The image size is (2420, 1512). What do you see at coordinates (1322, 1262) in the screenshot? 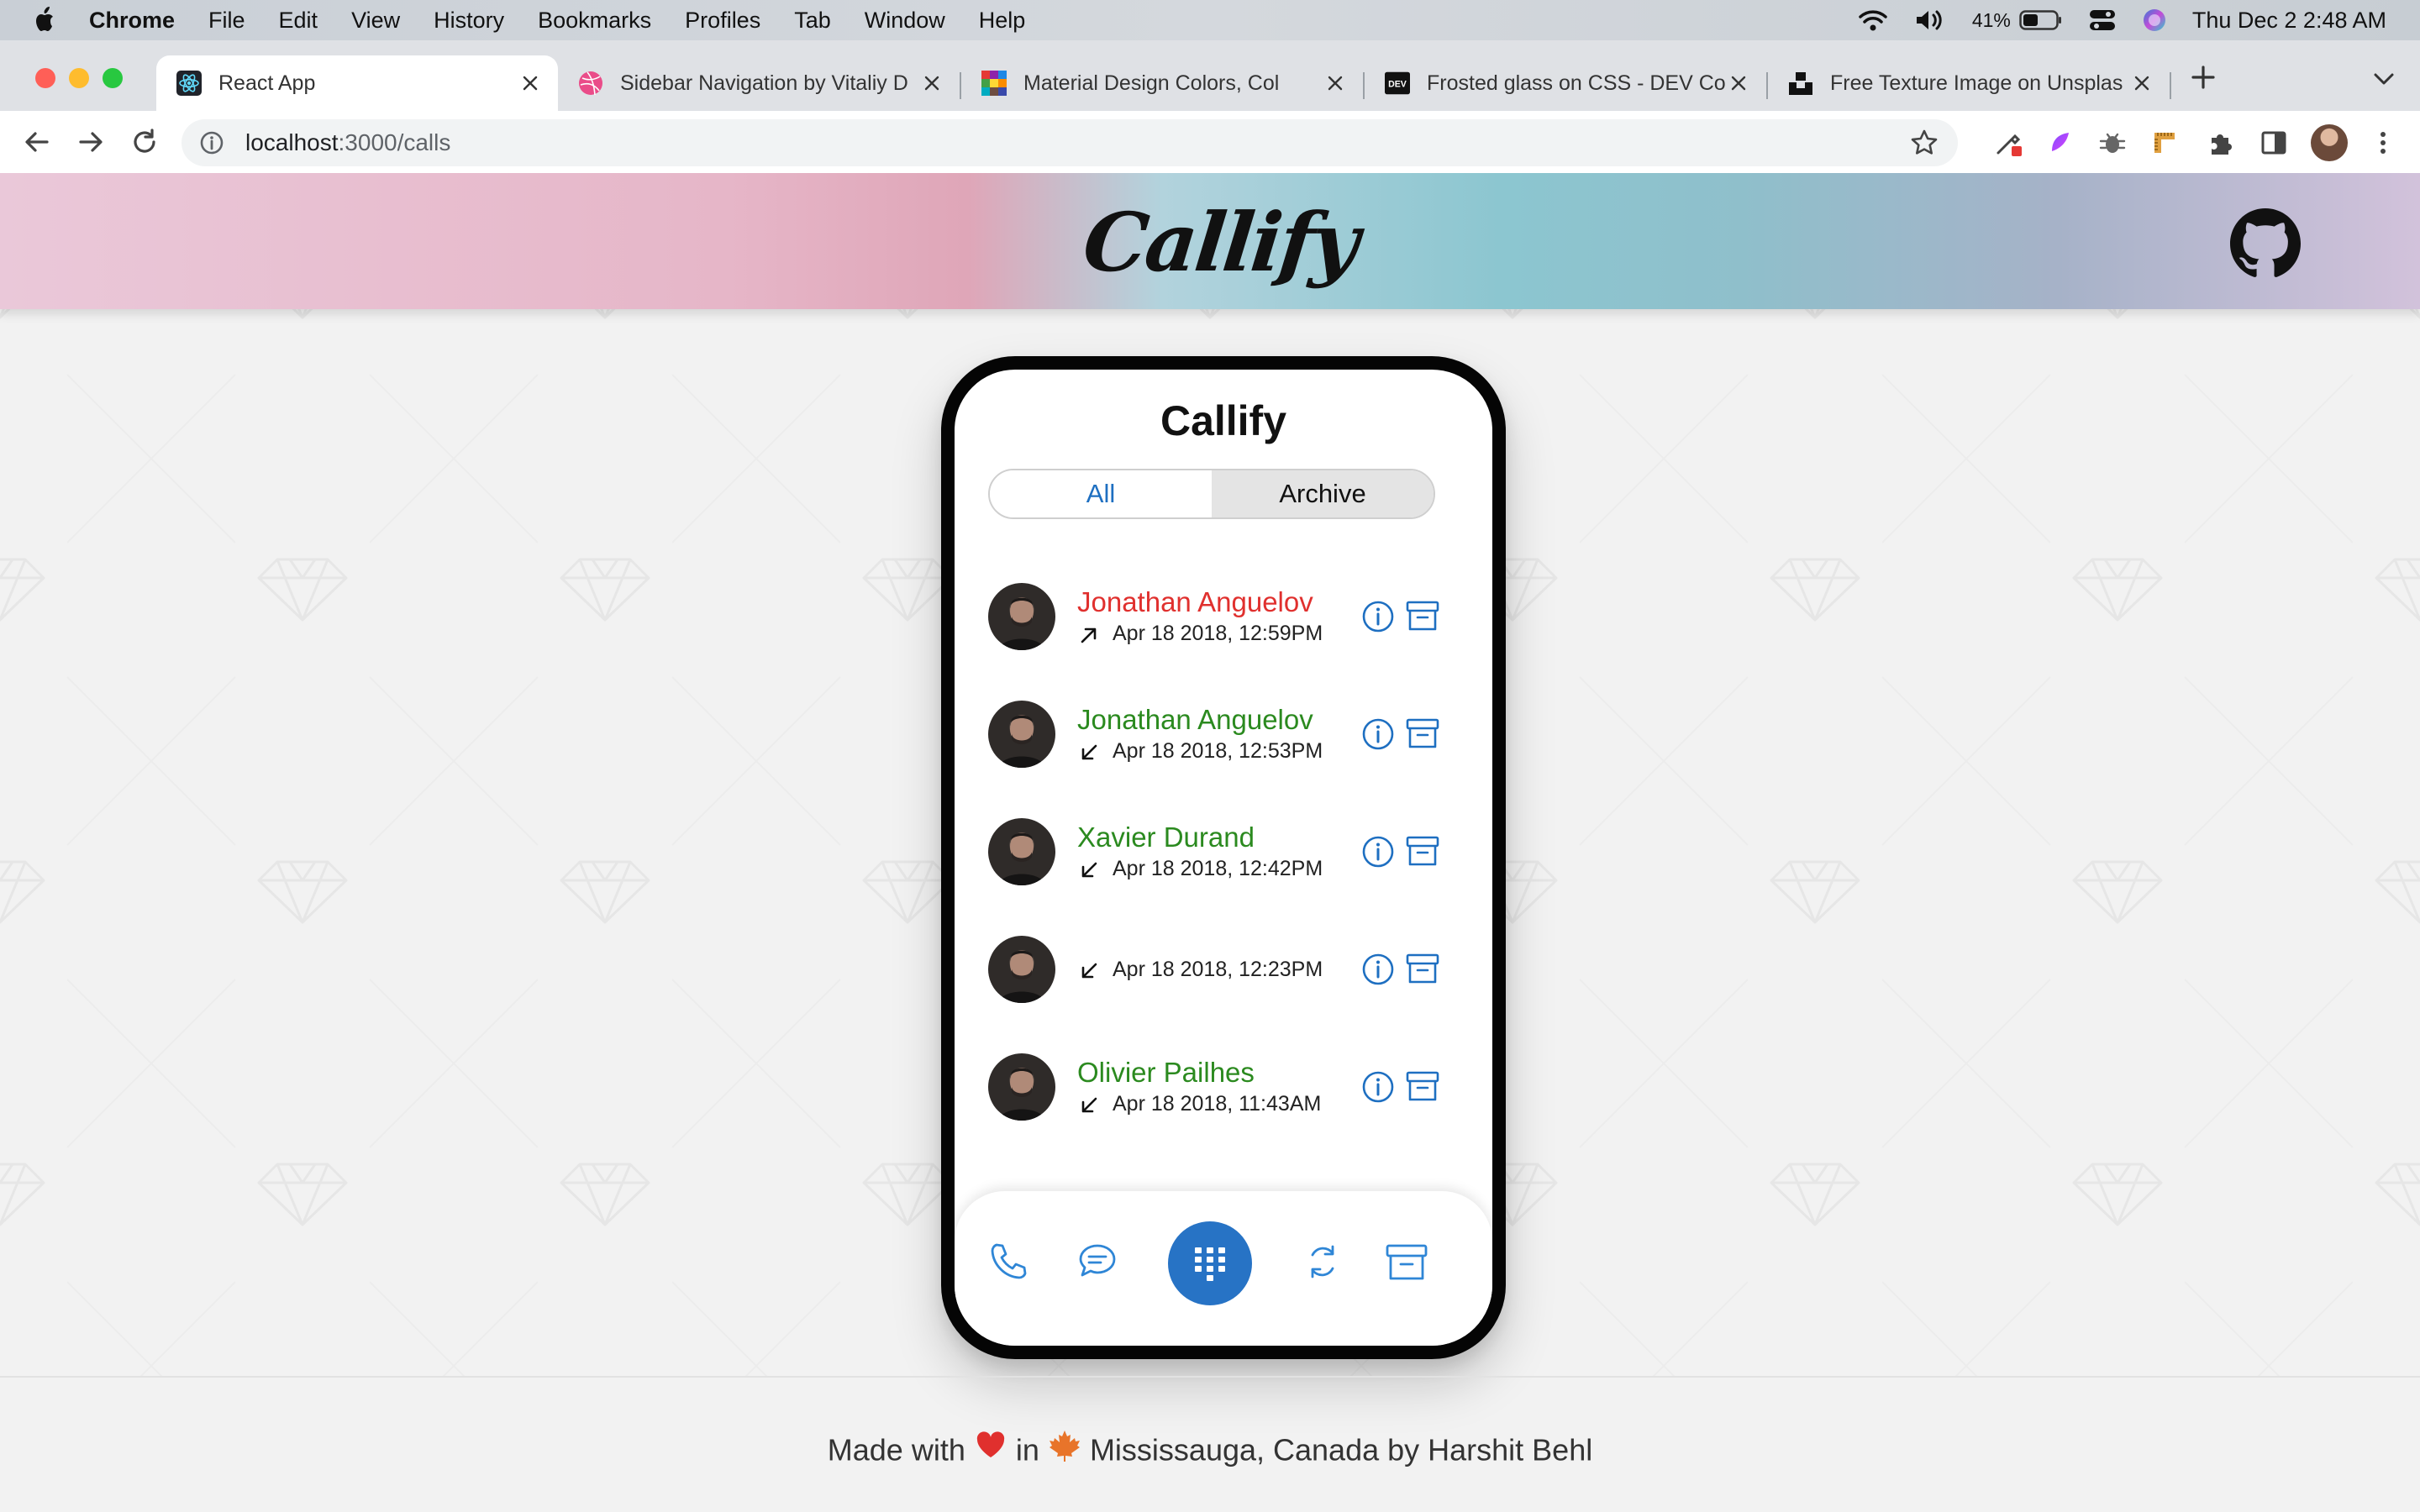
I see `refresh-icon` at bounding box center [1322, 1262].